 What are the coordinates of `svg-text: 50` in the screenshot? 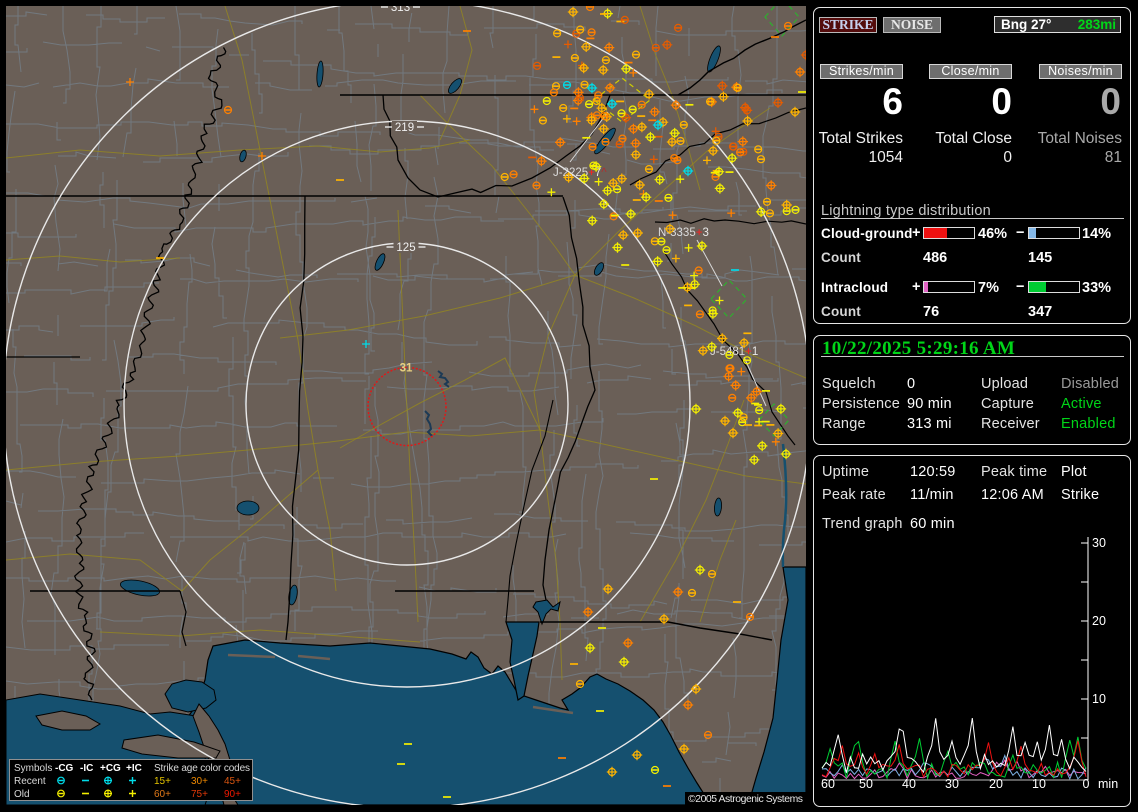 It's located at (866, 784).